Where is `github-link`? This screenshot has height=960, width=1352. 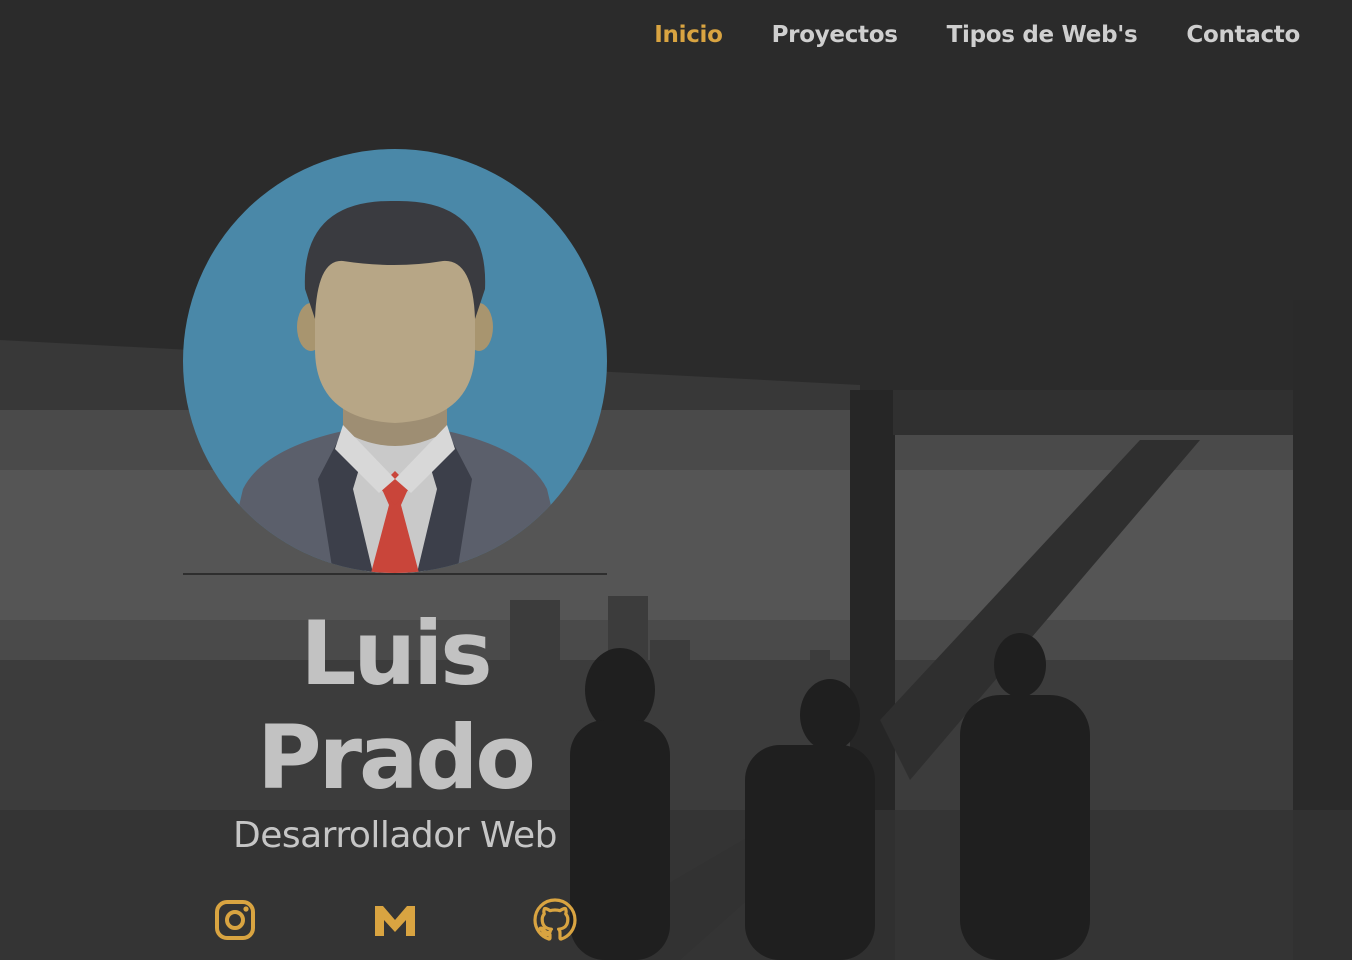 github-link is located at coordinates (555, 920).